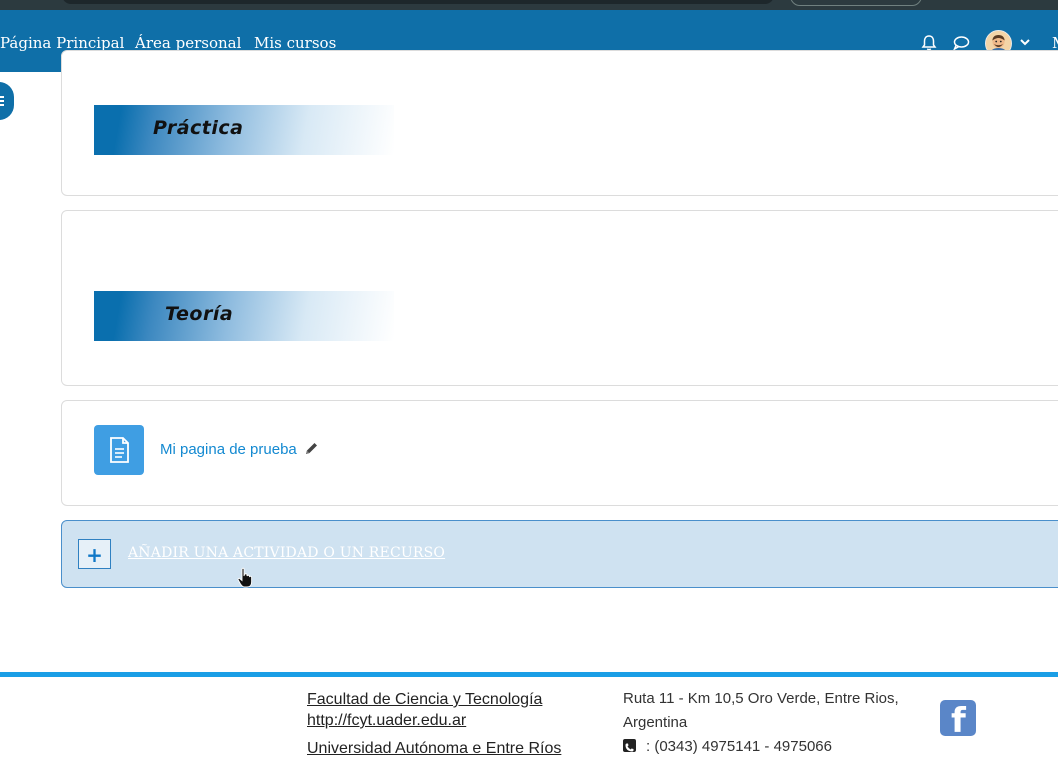 This screenshot has height=760, width=1058. I want to click on phone-handset-icon, so click(629, 747).